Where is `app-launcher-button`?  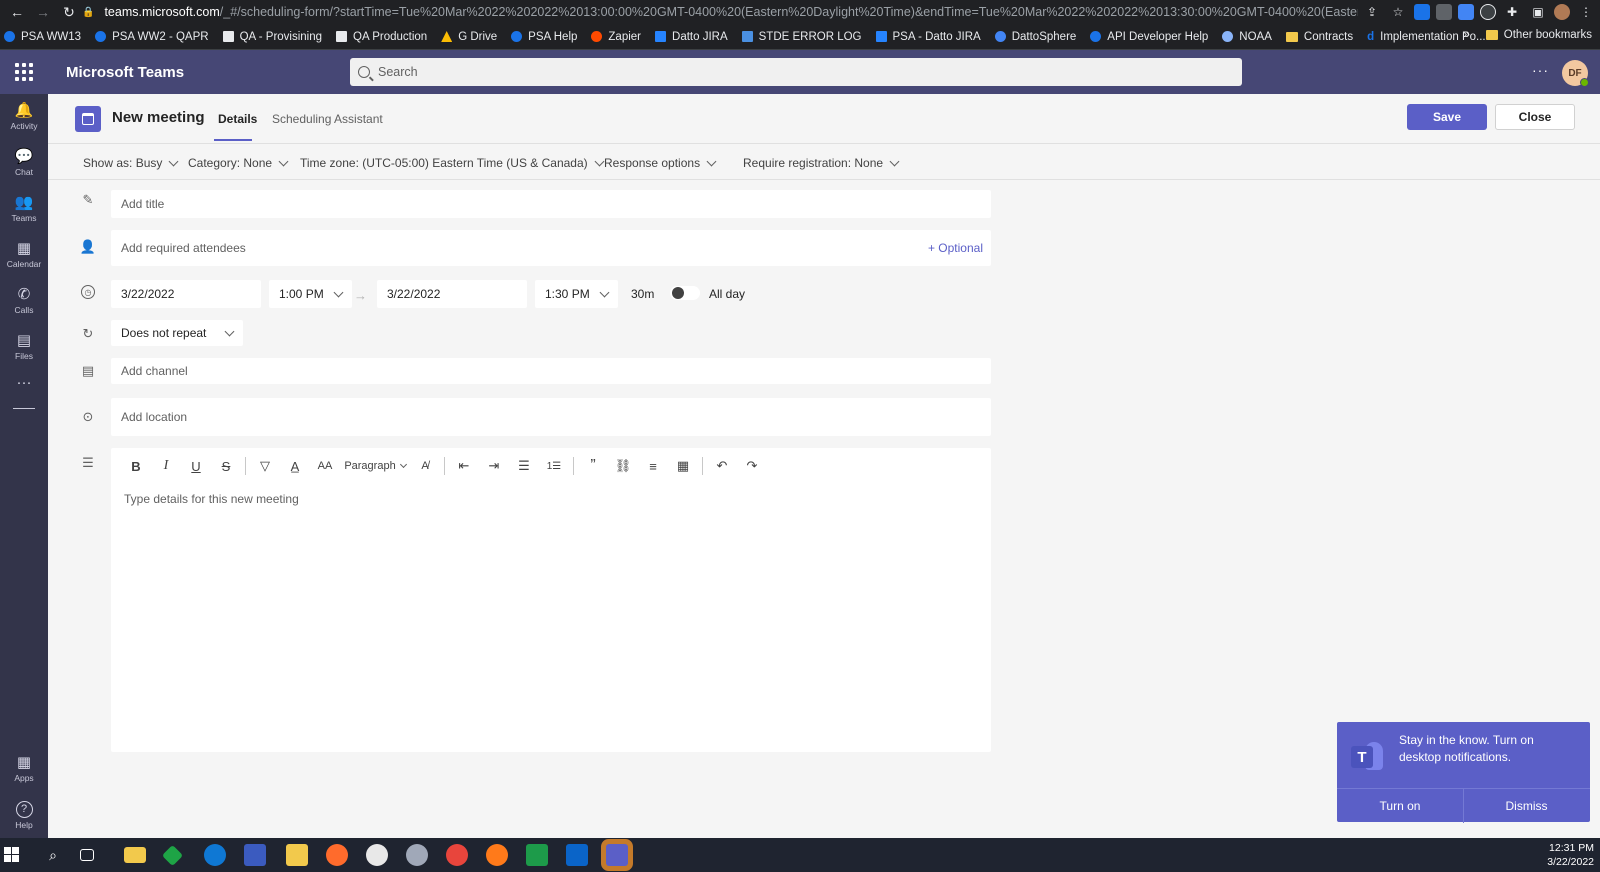 app-launcher-button is located at coordinates (24, 72).